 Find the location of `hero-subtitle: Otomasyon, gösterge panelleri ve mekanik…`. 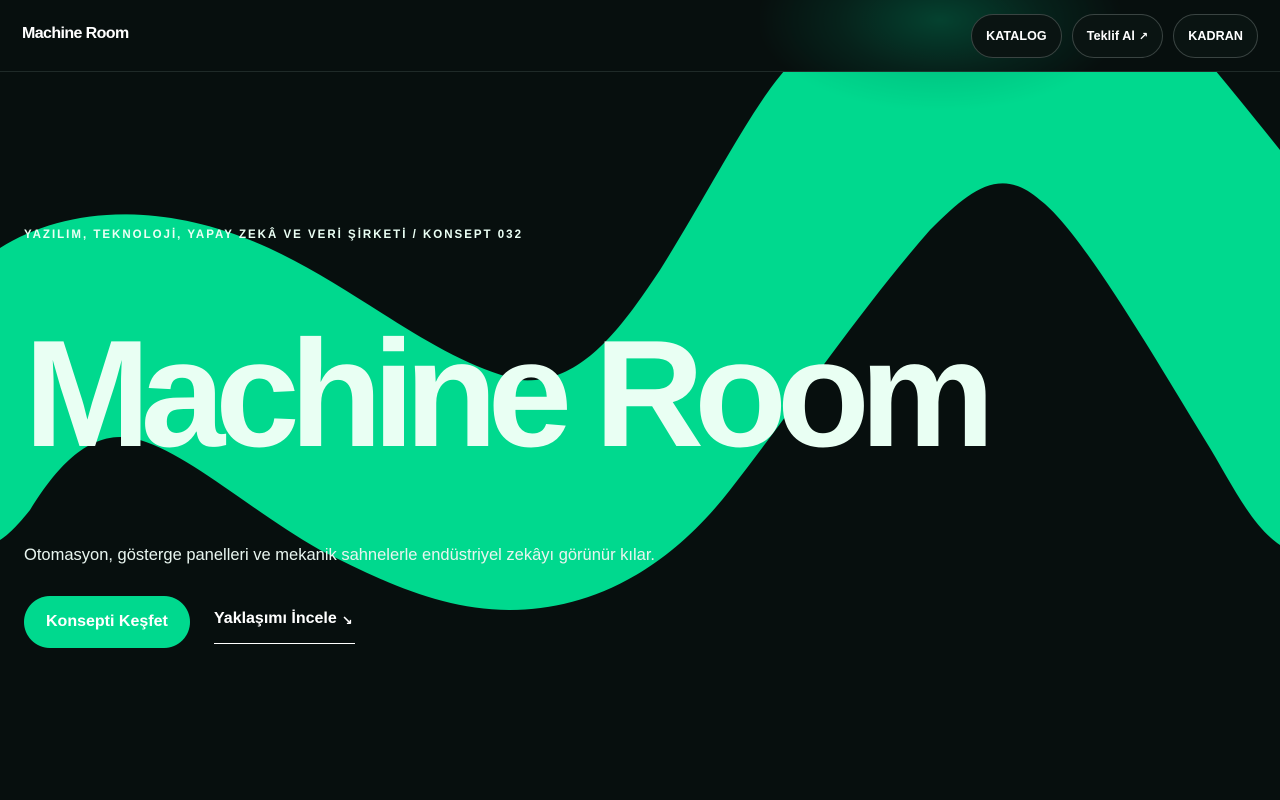

hero-subtitle: Otomasyon, gösterge panelleri ve mekanik… is located at coordinates (339, 555).